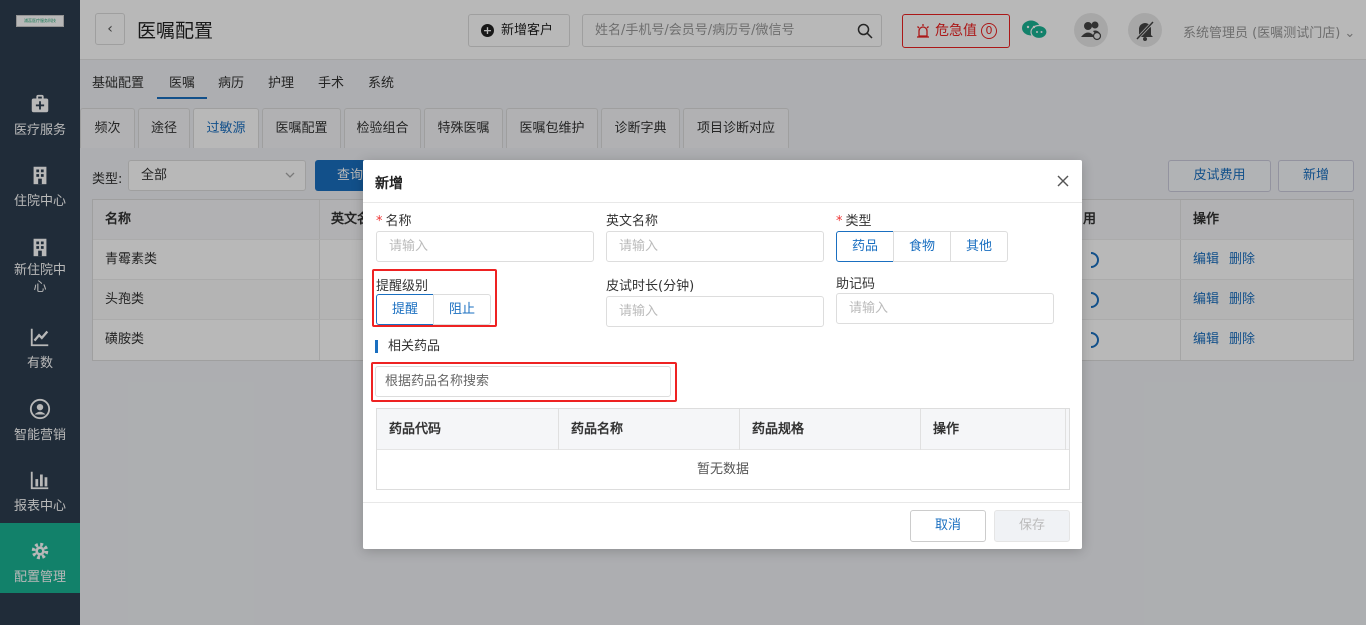  What do you see at coordinates (722, 469) in the screenshot?
I see `empty-state-text: 暂无数据` at bounding box center [722, 469].